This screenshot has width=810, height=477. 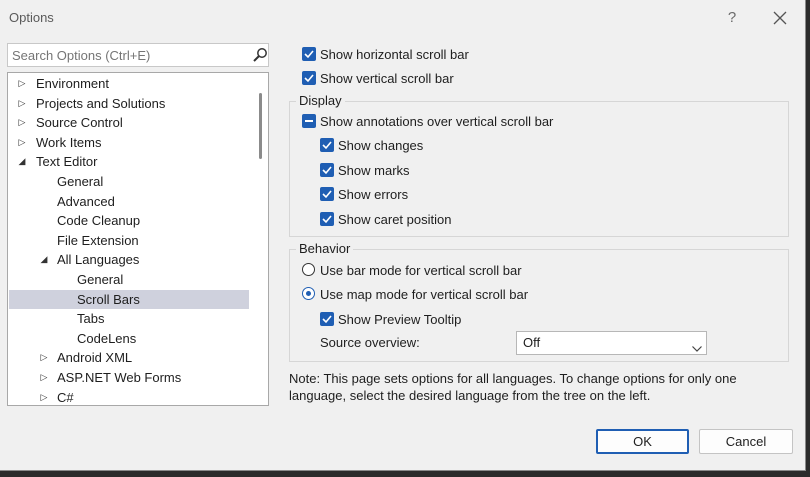 What do you see at coordinates (611, 343) in the screenshot?
I see `source-overview-select: Off` at bounding box center [611, 343].